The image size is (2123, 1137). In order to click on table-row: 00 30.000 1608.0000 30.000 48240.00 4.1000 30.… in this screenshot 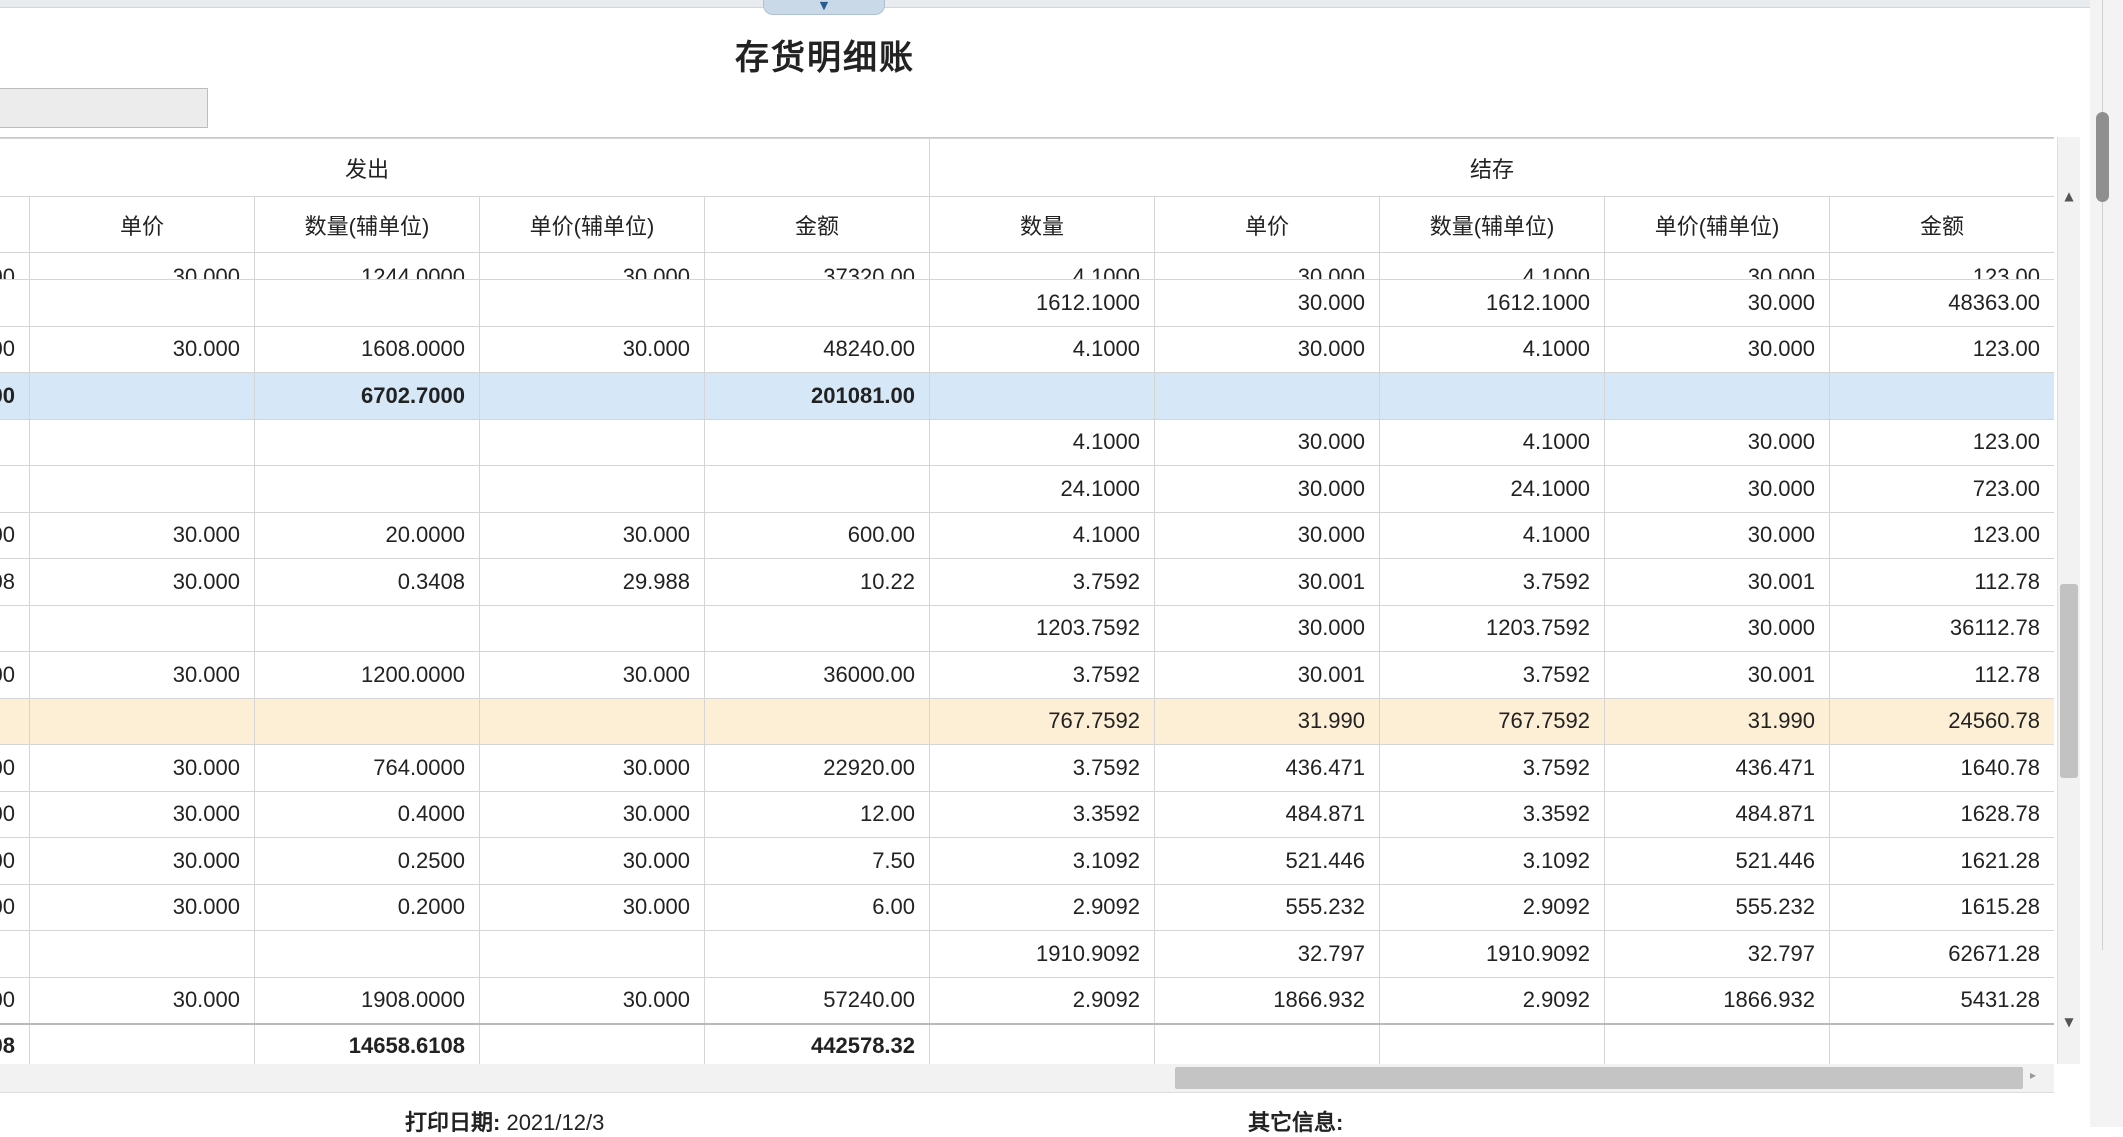, I will do `click(1027, 349)`.